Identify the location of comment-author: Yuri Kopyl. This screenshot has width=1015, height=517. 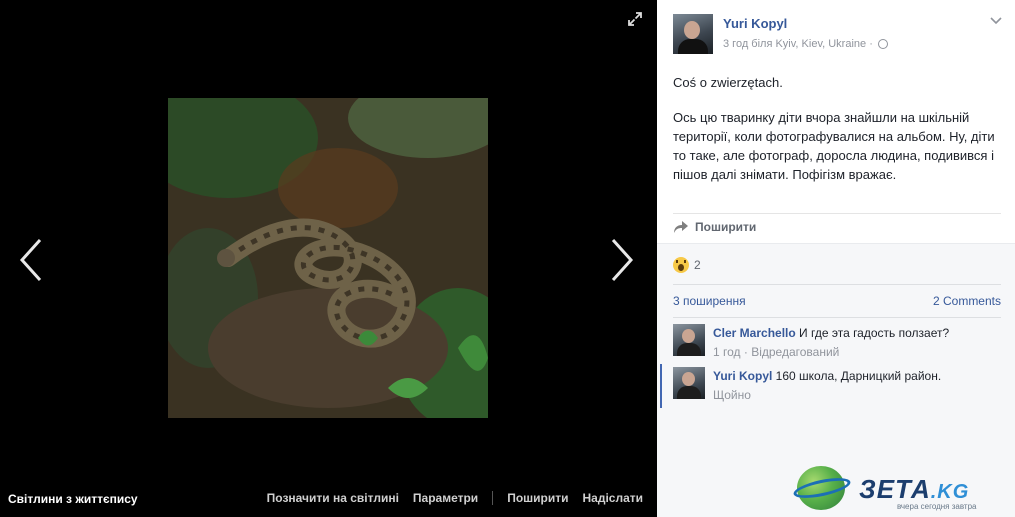
(742, 376).